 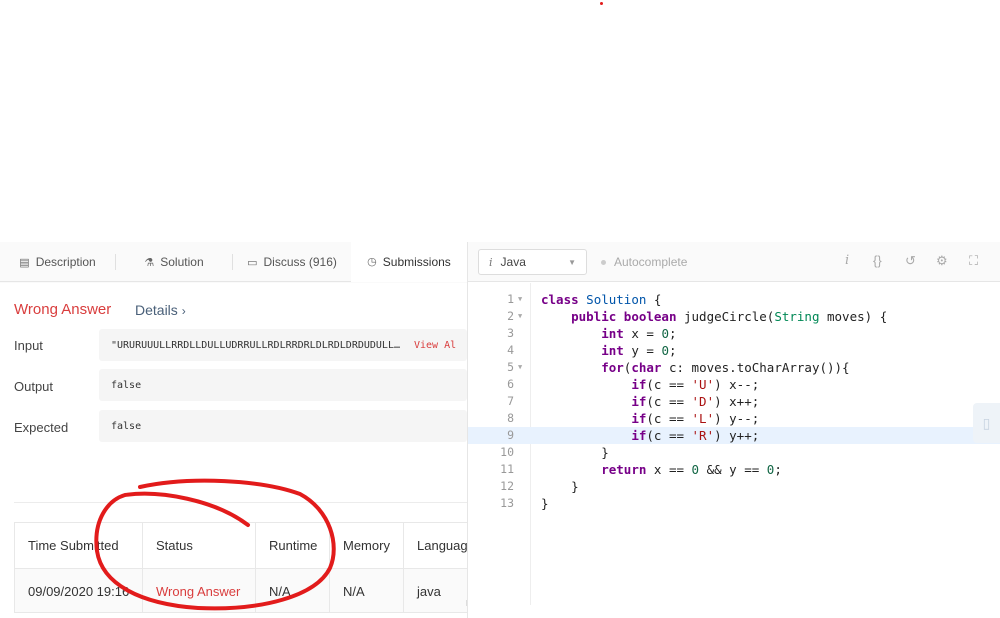 I want to click on fullscreen-icon: ⛶, so click(x=973, y=261).